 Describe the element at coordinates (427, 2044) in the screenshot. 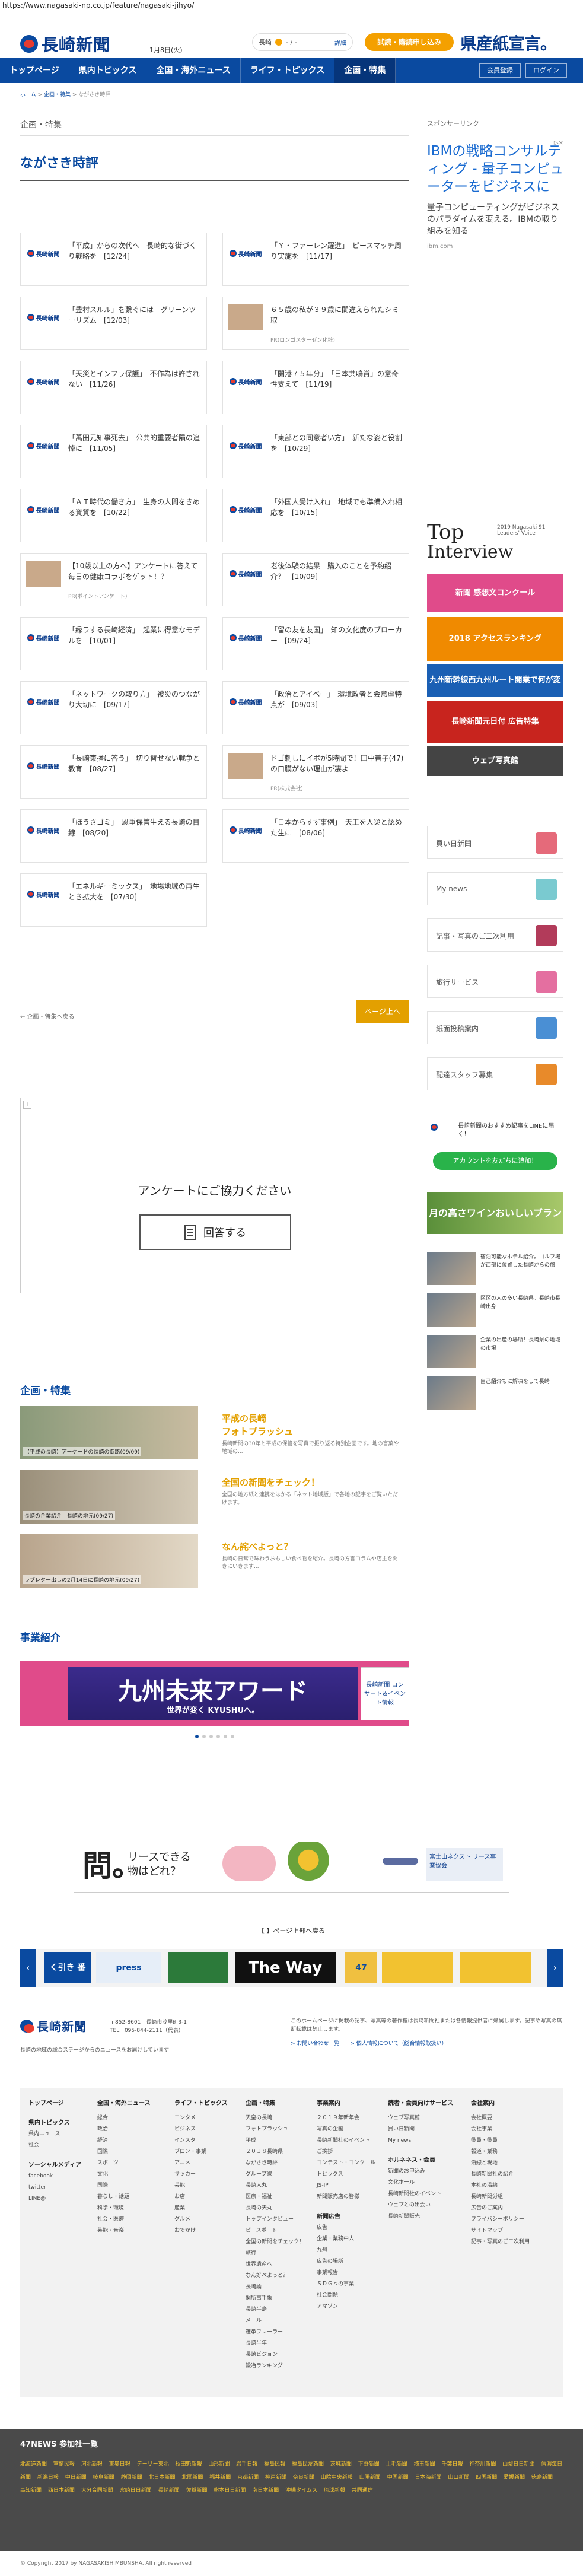

I see `footer-notice-links: > お問い合わせ一覧 > 個人情報について（総合情報取扱い）` at that location.